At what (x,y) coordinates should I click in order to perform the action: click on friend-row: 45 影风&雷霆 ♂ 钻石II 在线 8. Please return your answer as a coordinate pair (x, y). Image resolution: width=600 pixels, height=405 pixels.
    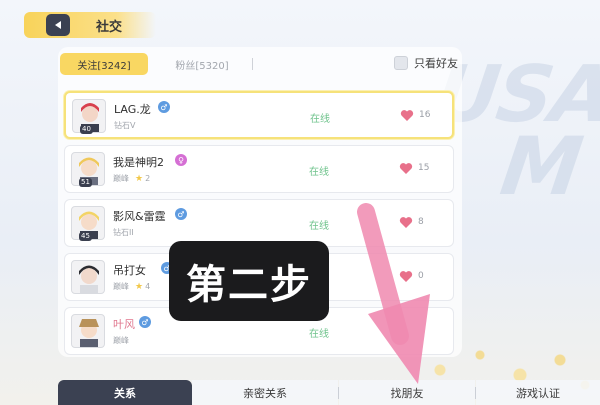
    Looking at the image, I should click on (259, 223).